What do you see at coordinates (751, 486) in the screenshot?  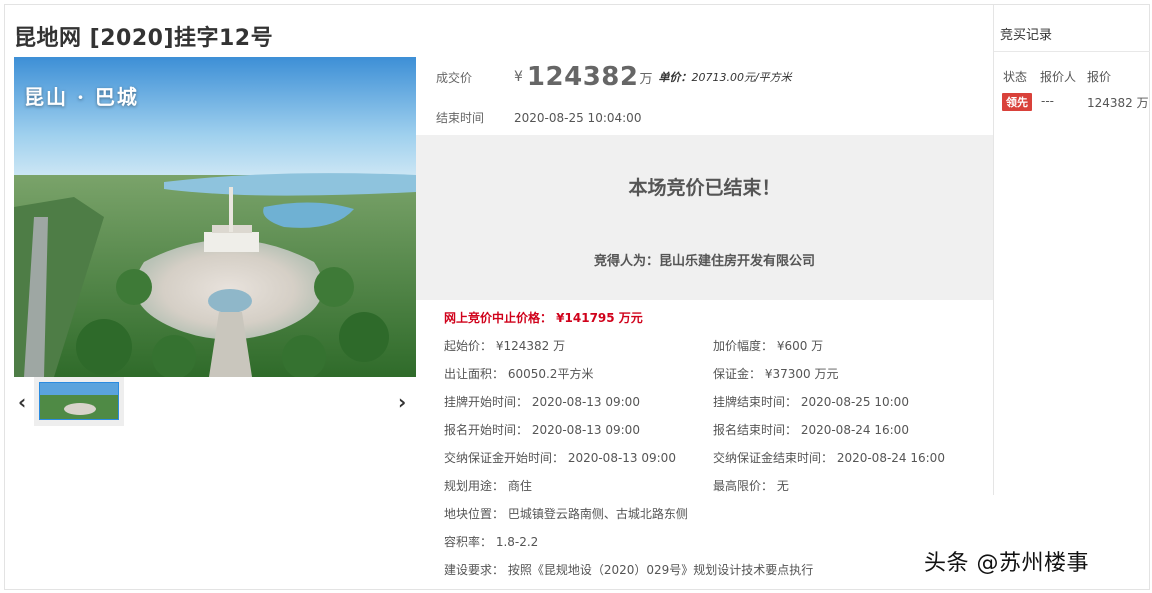 I see `max-price: 最高限价： 无` at bounding box center [751, 486].